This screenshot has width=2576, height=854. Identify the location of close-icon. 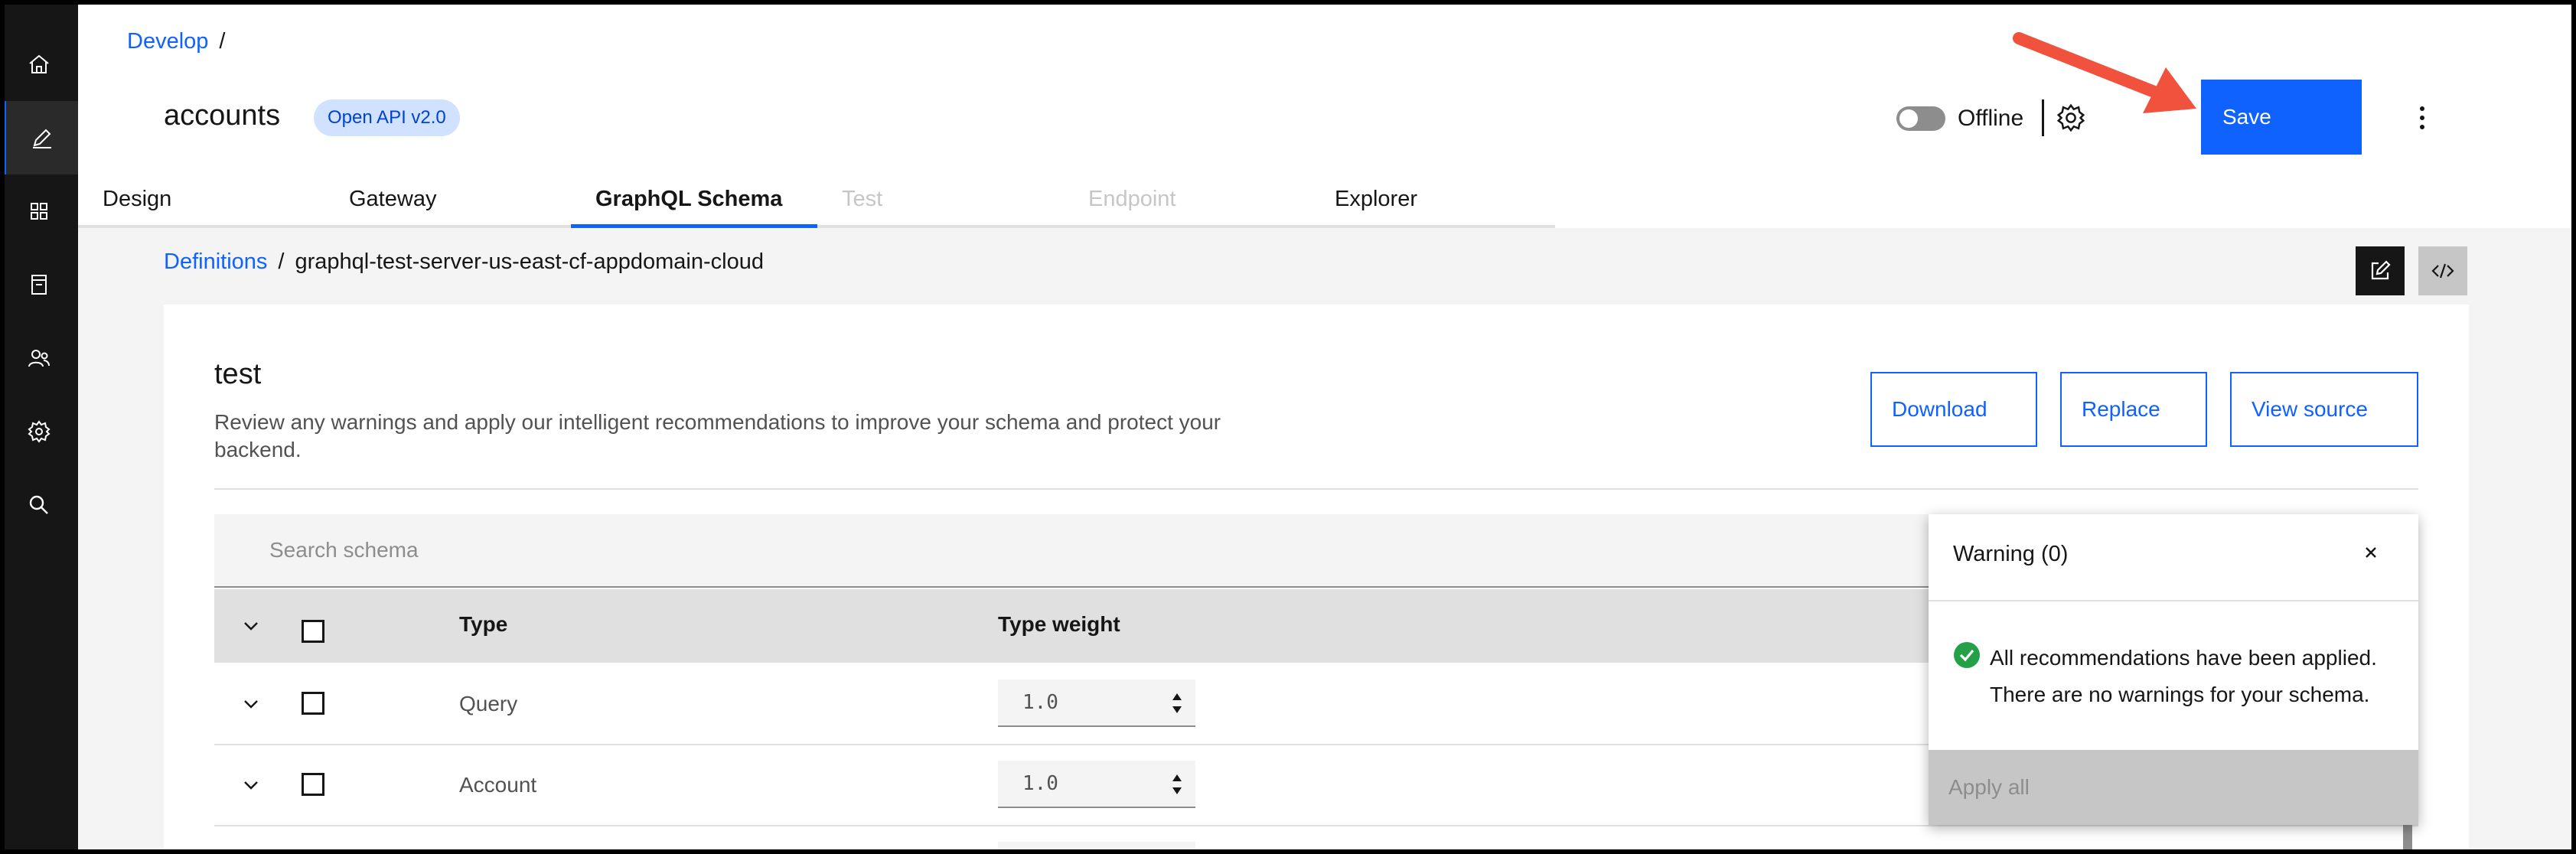
(2371, 552).